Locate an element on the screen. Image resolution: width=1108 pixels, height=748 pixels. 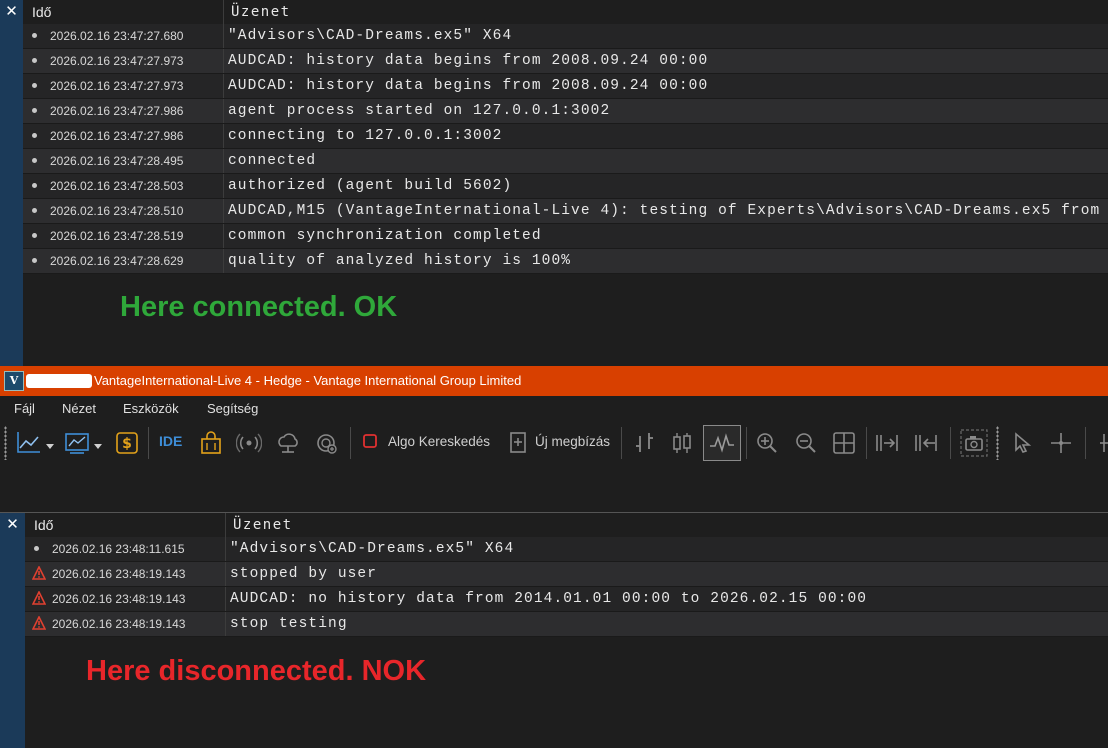
log-row: 2026.02.16 23:48:19.143 stopped by user is located at coordinates (566, 574).